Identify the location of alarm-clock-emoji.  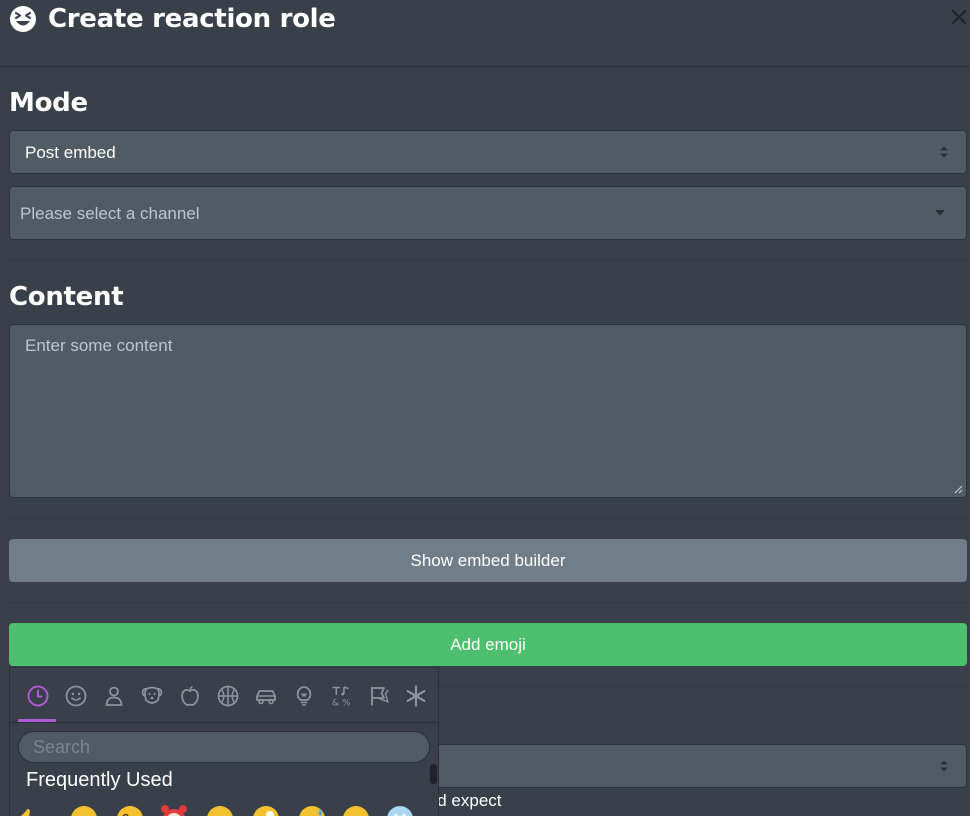
(174, 810).